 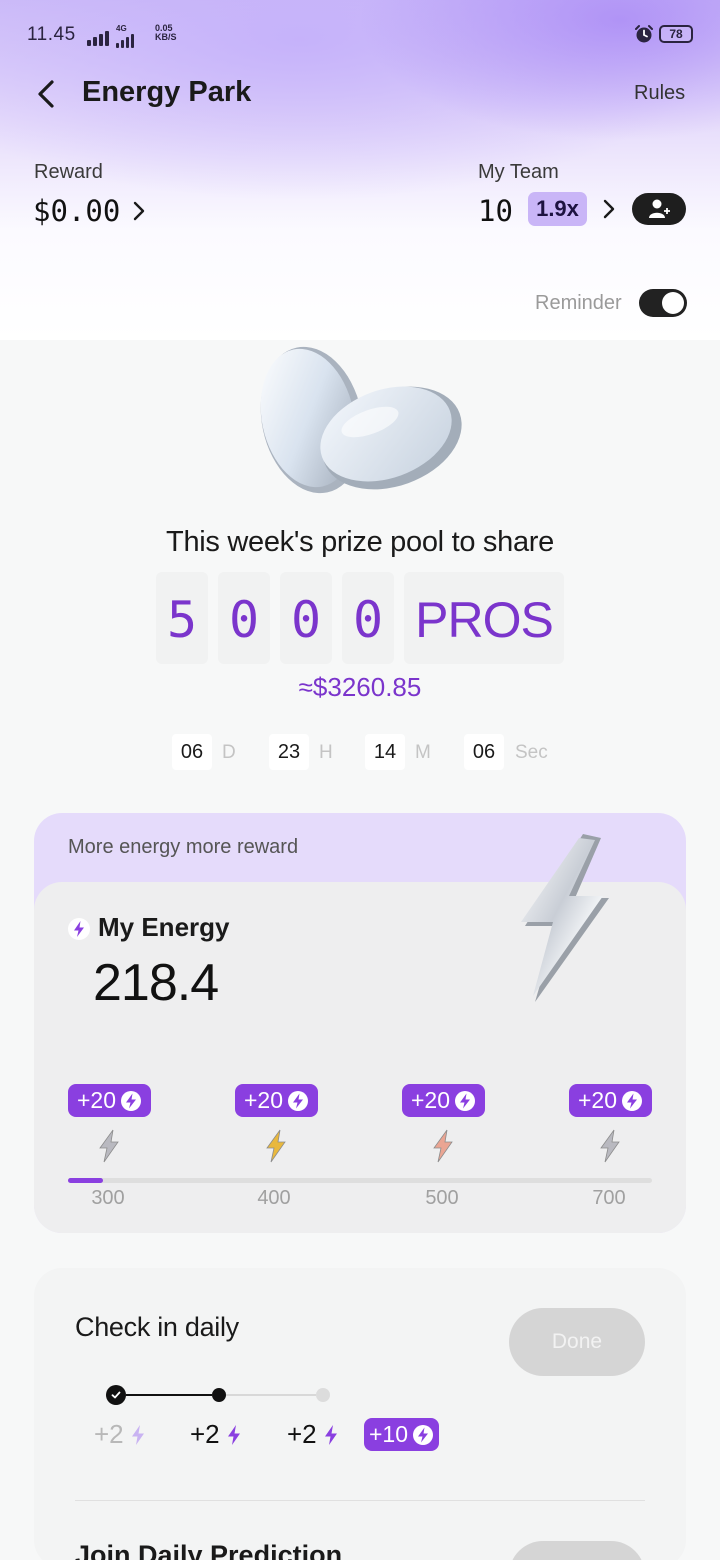 What do you see at coordinates (531, 752) in the screenshot?
I see `countdown-seconds-unit: Sec` at bounding box center [531, 752].